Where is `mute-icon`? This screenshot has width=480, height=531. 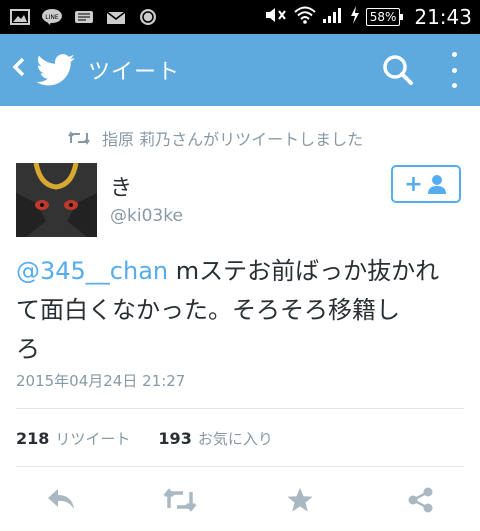 mute-icon is located at coordinates (276, 17).